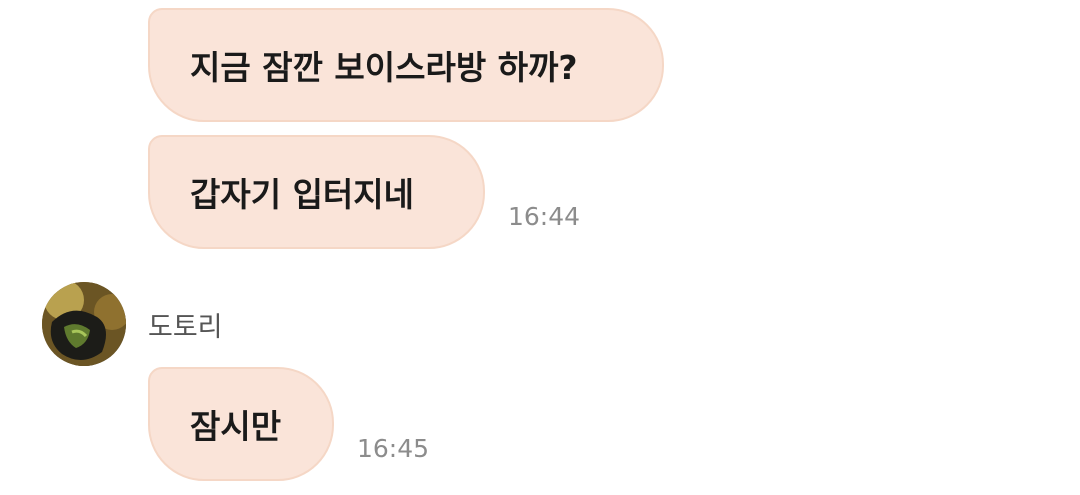  I want to click on sender-avatar, so click(84, 324).